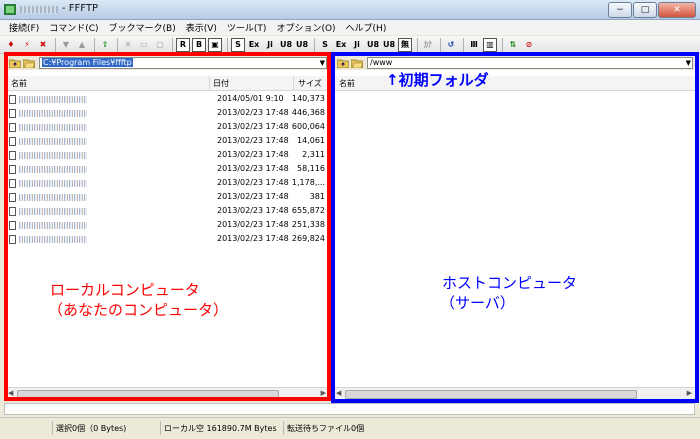 The image size is (700, 439). What do you see at coordinates (490, 44) in the screenshot?
I see `detail-view-icon: ▥` at bounding box center [490, 44].